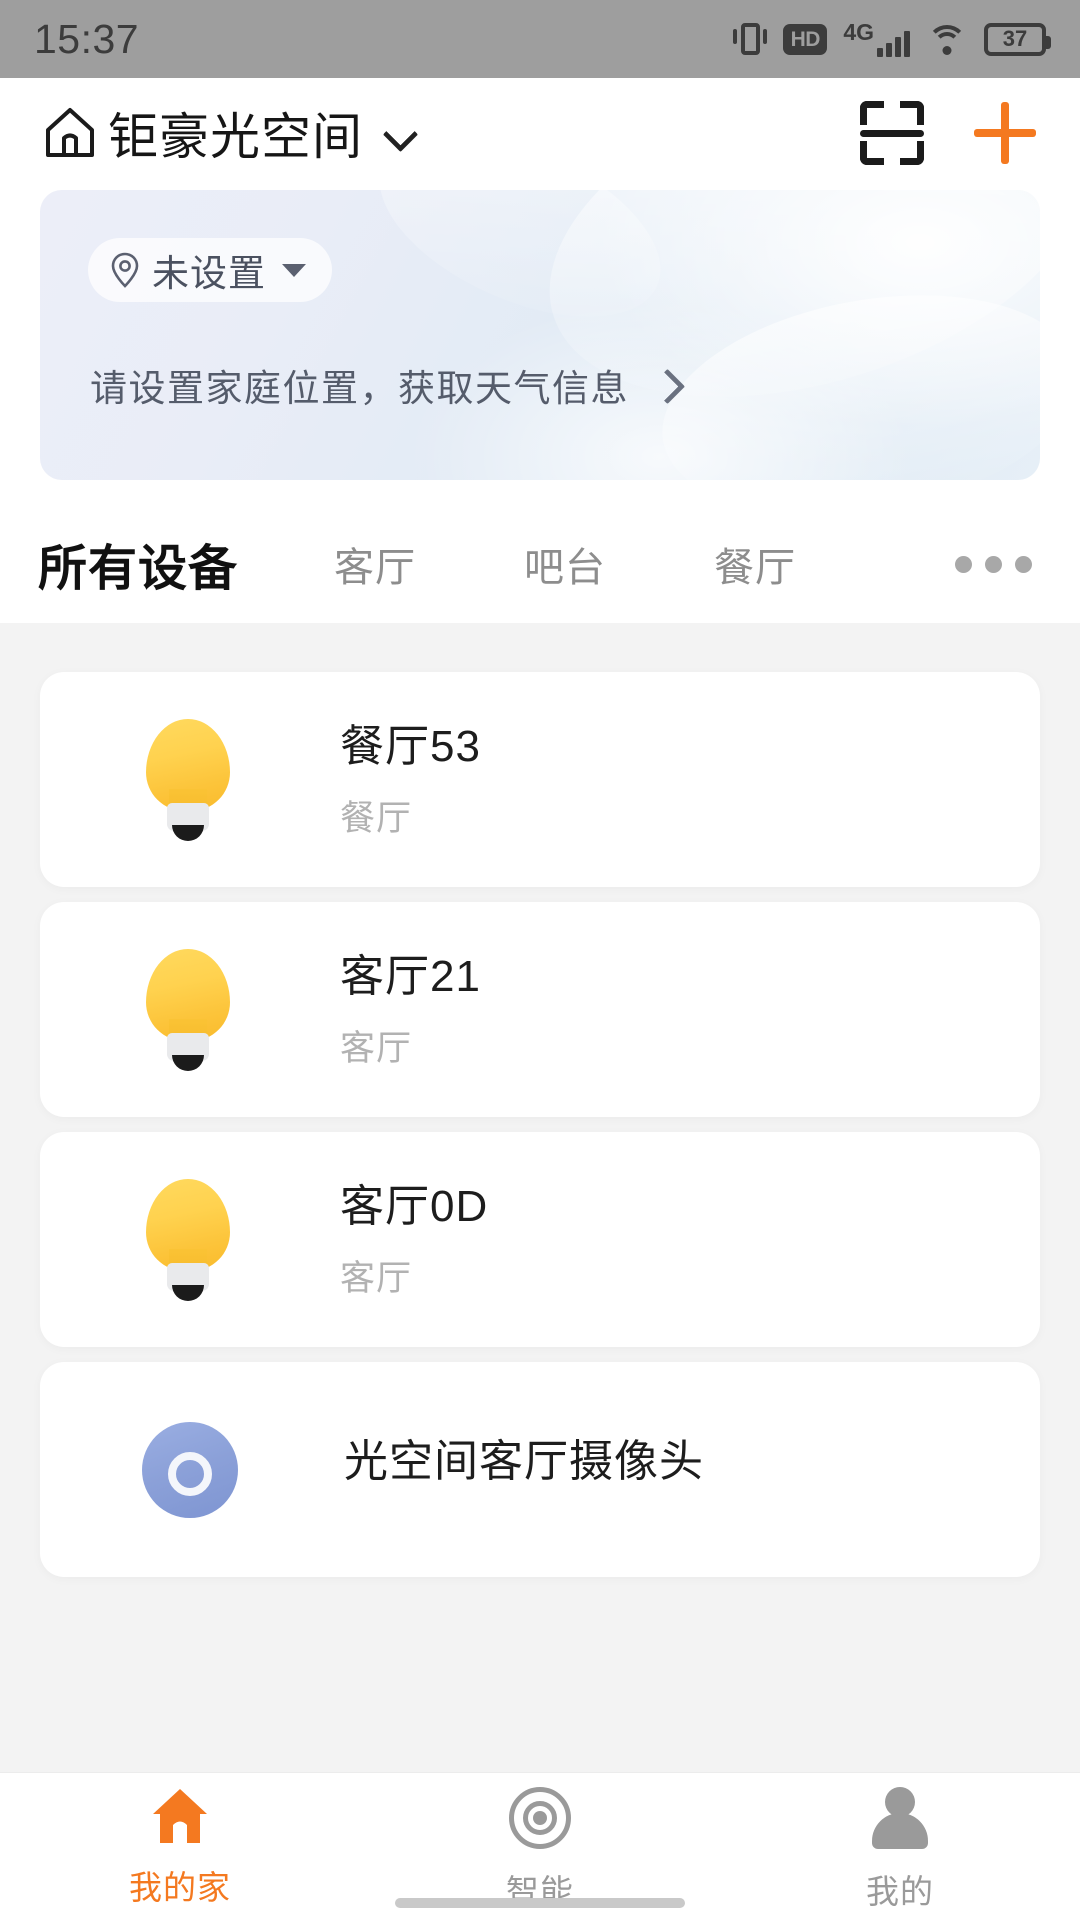 This screenshot has height=1920, width=1080. What do you see at coordinates (998, 564) in the screenshot?
I see `more-dots-icon` at bounding box center [998, 564].